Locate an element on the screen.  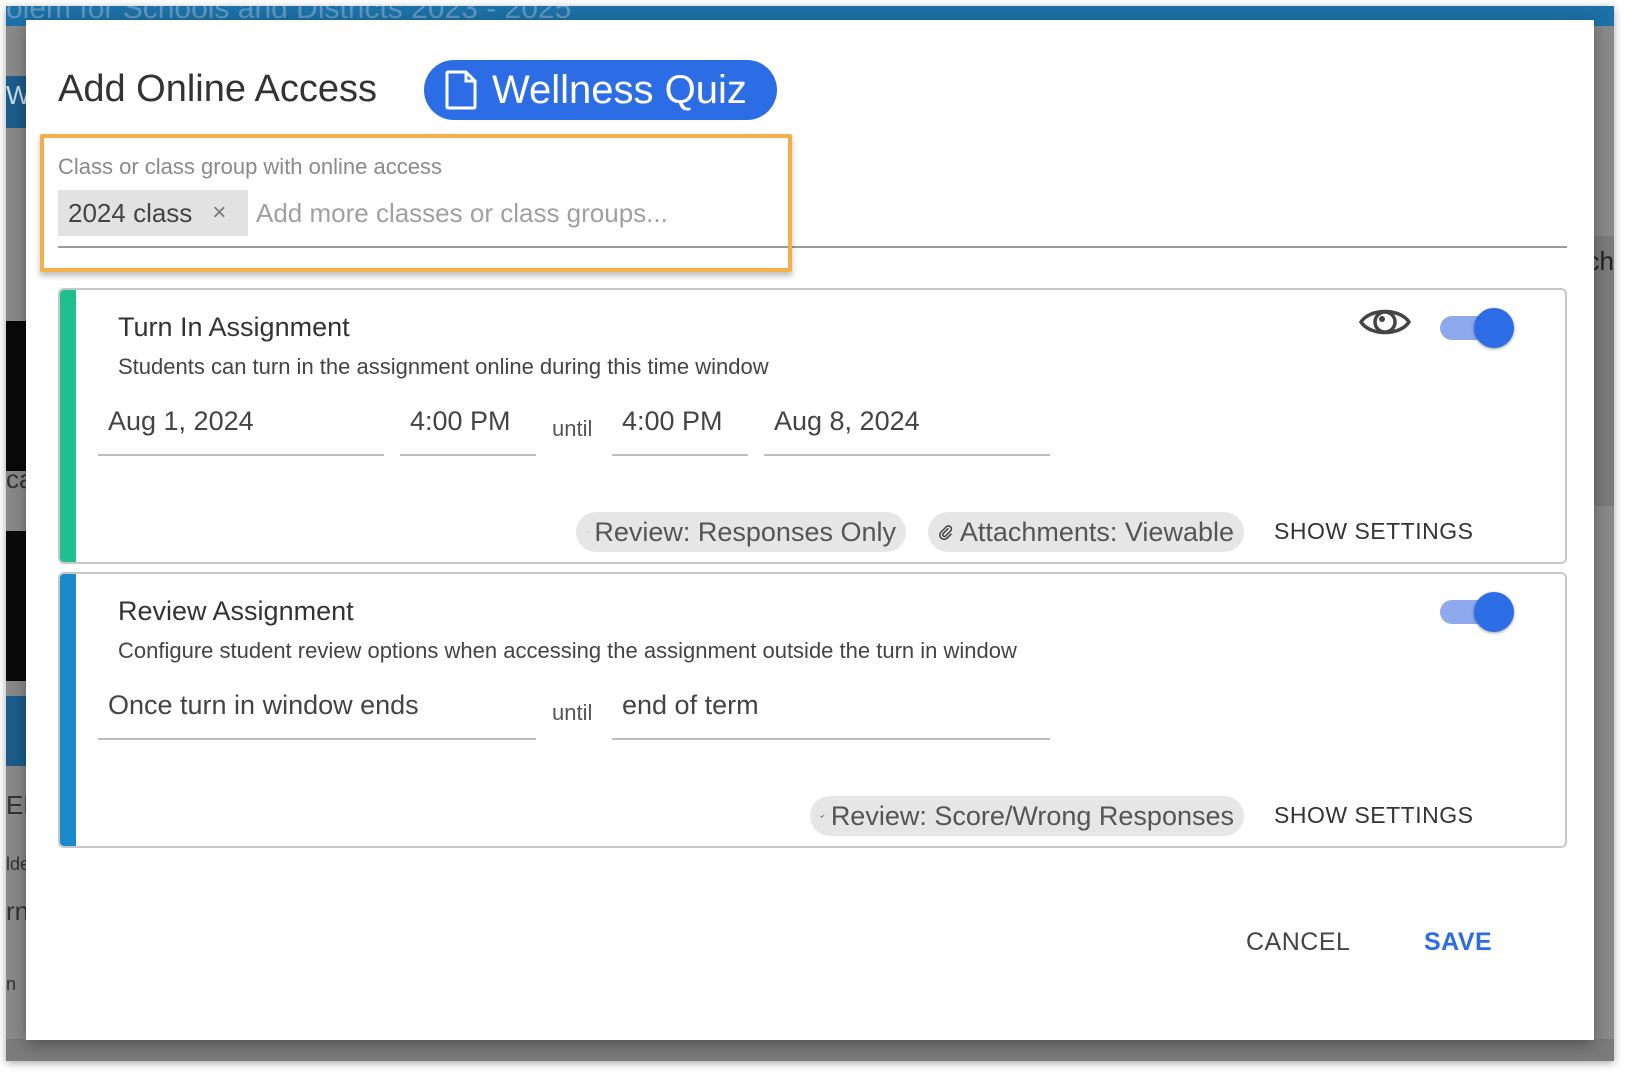
save-button: SAVE is located at coordinates (1458, 942).